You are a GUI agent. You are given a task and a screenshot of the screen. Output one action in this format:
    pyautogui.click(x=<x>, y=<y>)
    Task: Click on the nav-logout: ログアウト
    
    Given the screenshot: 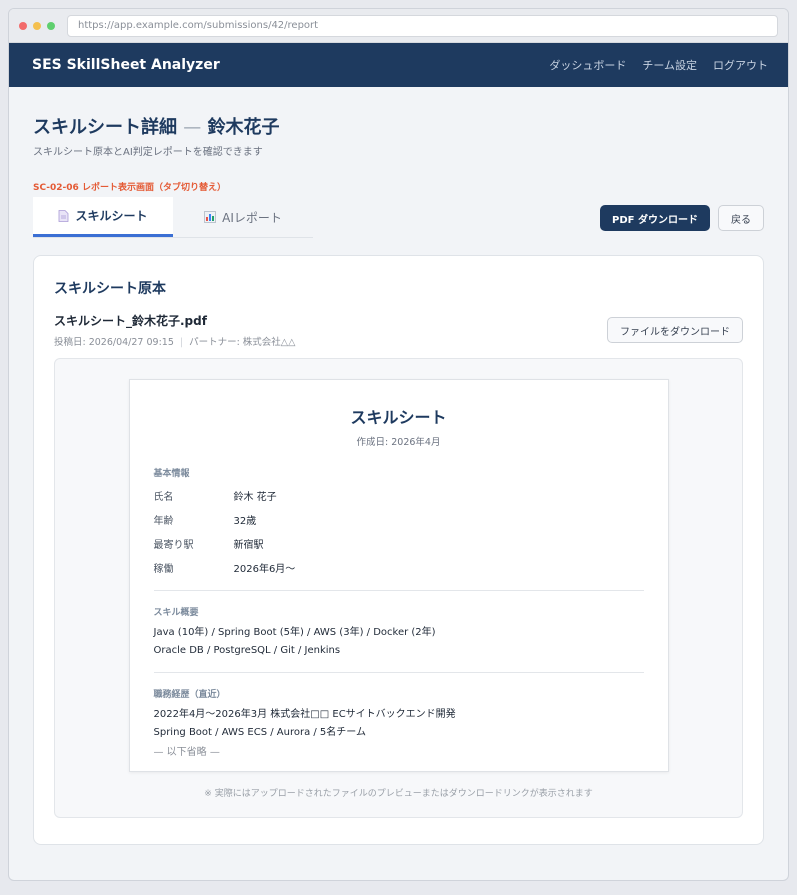 What is the action you would take?
    pyautogui.click(x=740, y=65)
    